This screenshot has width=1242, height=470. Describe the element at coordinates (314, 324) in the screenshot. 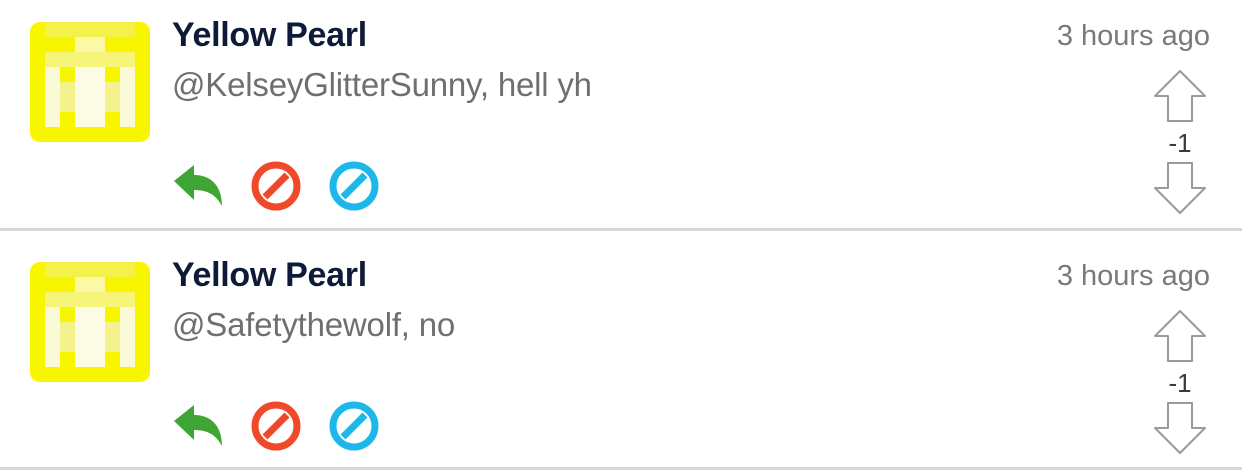

I see `comment-text: @Safetythewolf, no` at that location.